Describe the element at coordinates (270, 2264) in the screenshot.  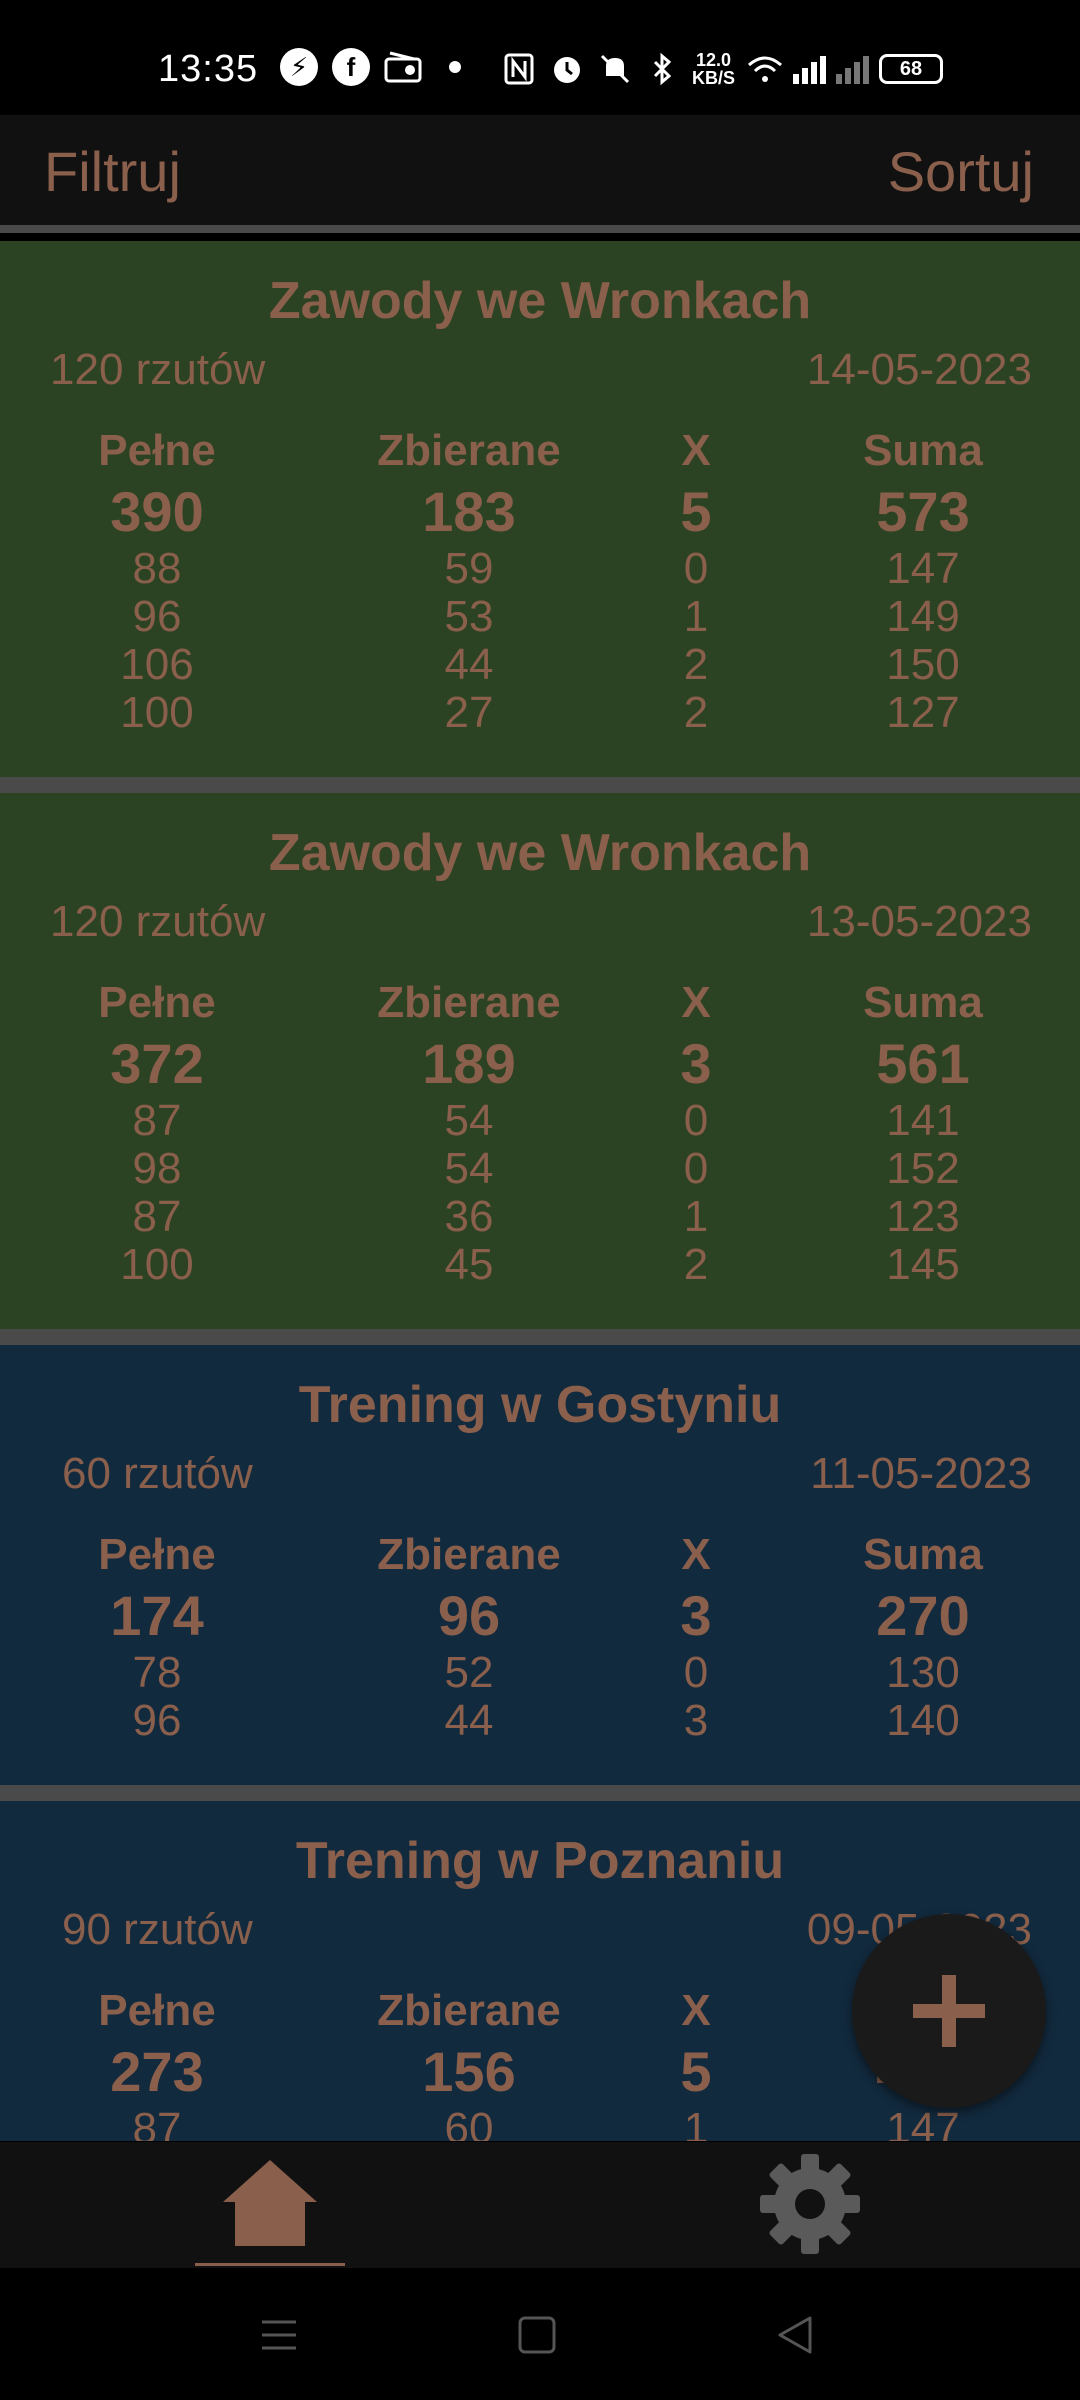
I see `selected-tab-indicator` at that location.